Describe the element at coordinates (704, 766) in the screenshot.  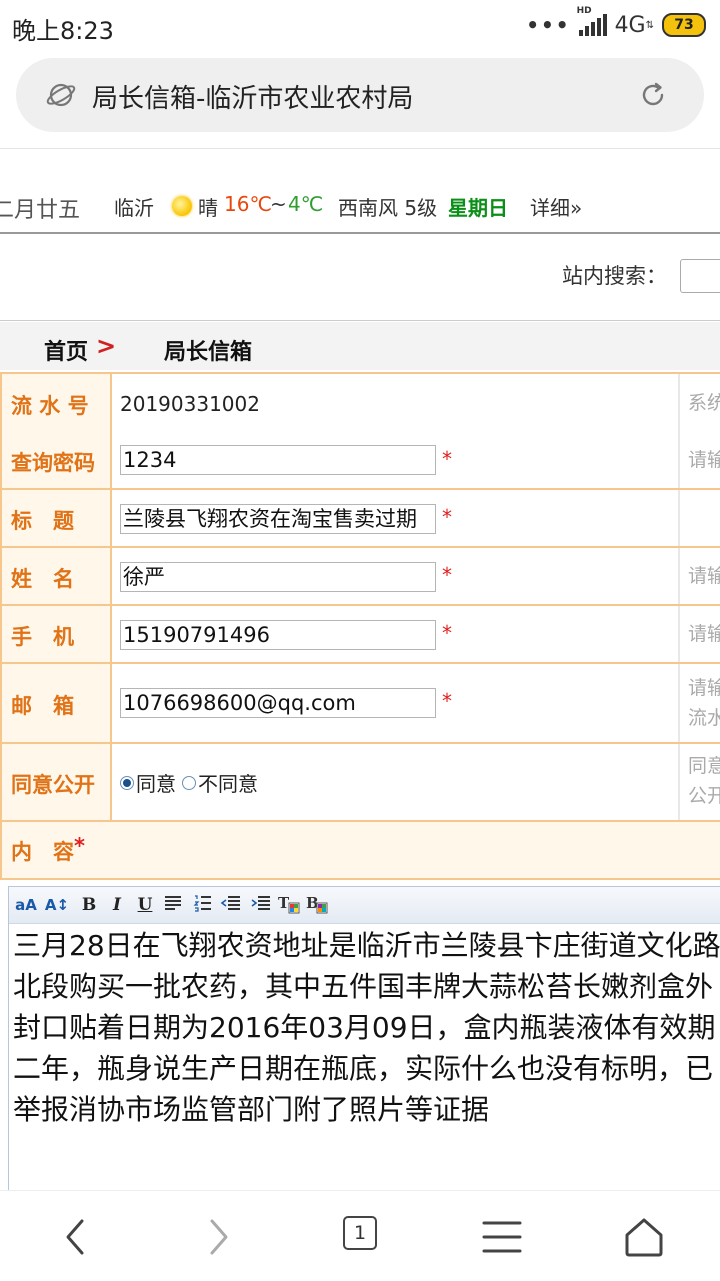
I see `public-hint-line1: 同意` at that location.